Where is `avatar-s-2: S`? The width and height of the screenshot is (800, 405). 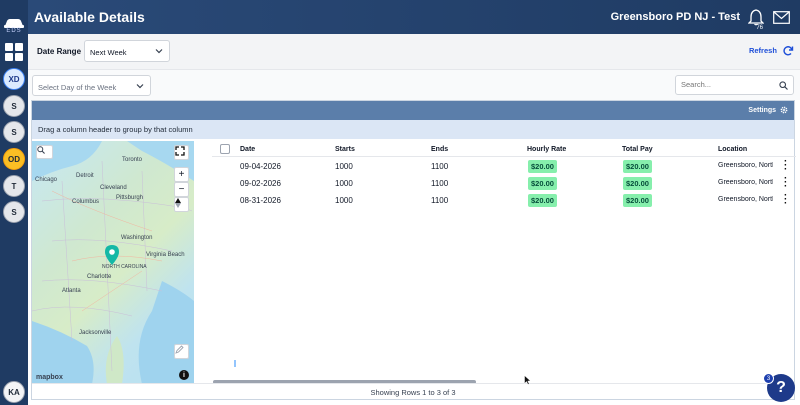
avatar-s-2: S is located at coordinates (14, 132).